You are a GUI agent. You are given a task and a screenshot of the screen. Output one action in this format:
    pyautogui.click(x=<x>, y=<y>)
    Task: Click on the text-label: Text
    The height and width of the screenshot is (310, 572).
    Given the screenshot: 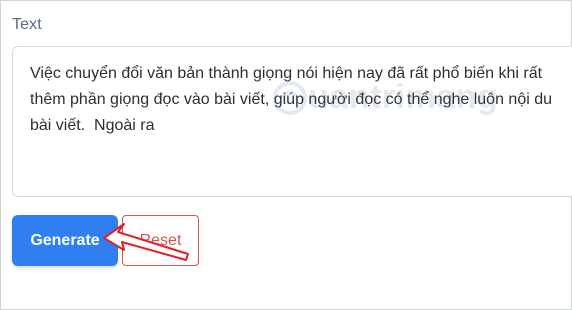 What is the action you would take?
    pyautogui.click(x=27, y=24)
    